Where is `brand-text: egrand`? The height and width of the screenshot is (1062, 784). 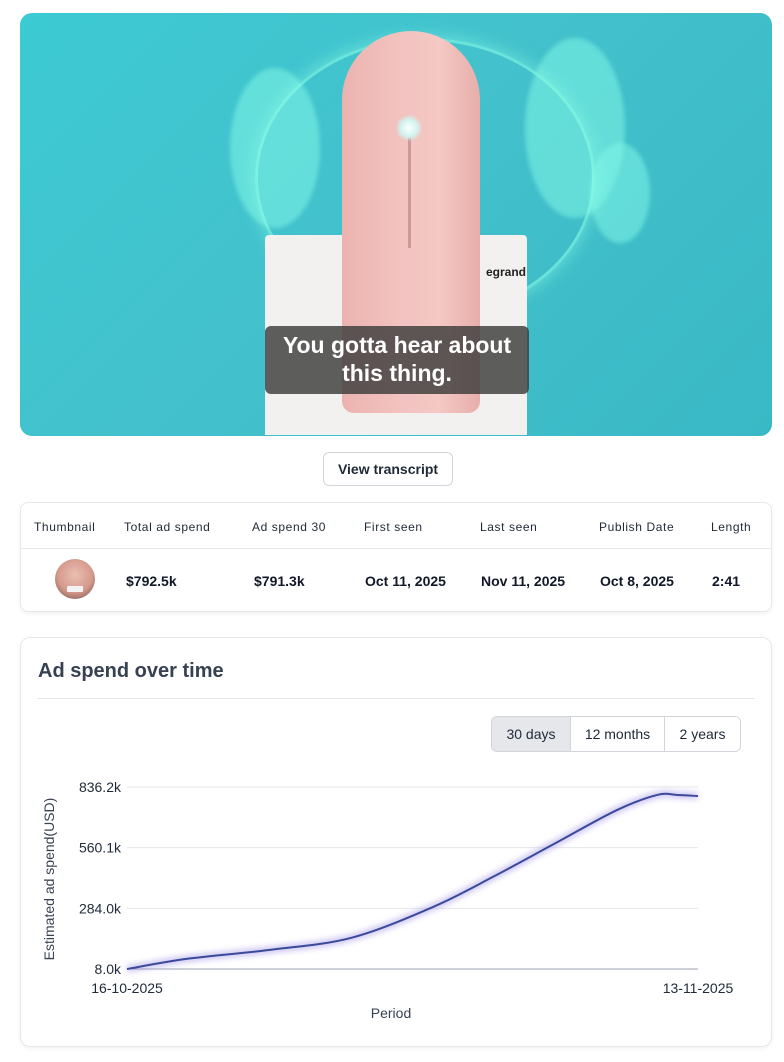
brand-text: egrand is located at coordinates (506, 272).